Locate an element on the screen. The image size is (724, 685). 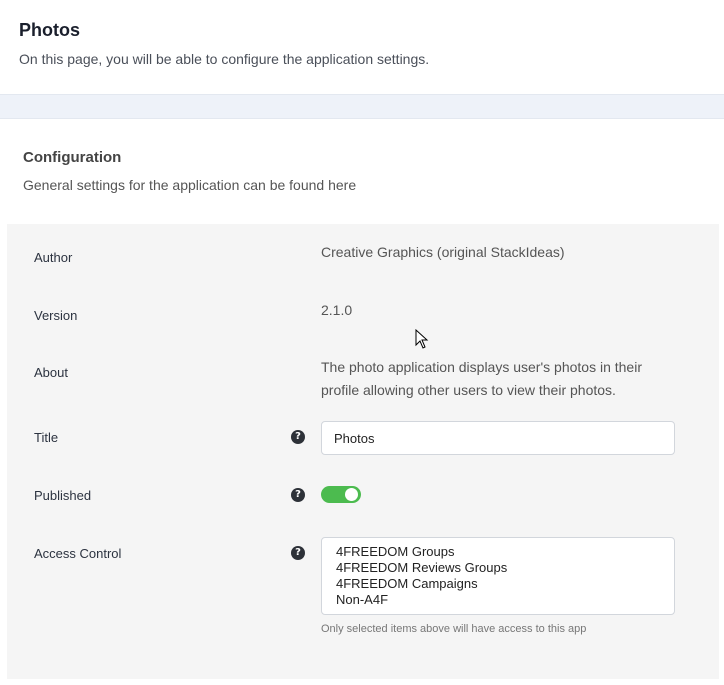
access-option: 4FREEDOM Groups is located at coordinates (505, 552).